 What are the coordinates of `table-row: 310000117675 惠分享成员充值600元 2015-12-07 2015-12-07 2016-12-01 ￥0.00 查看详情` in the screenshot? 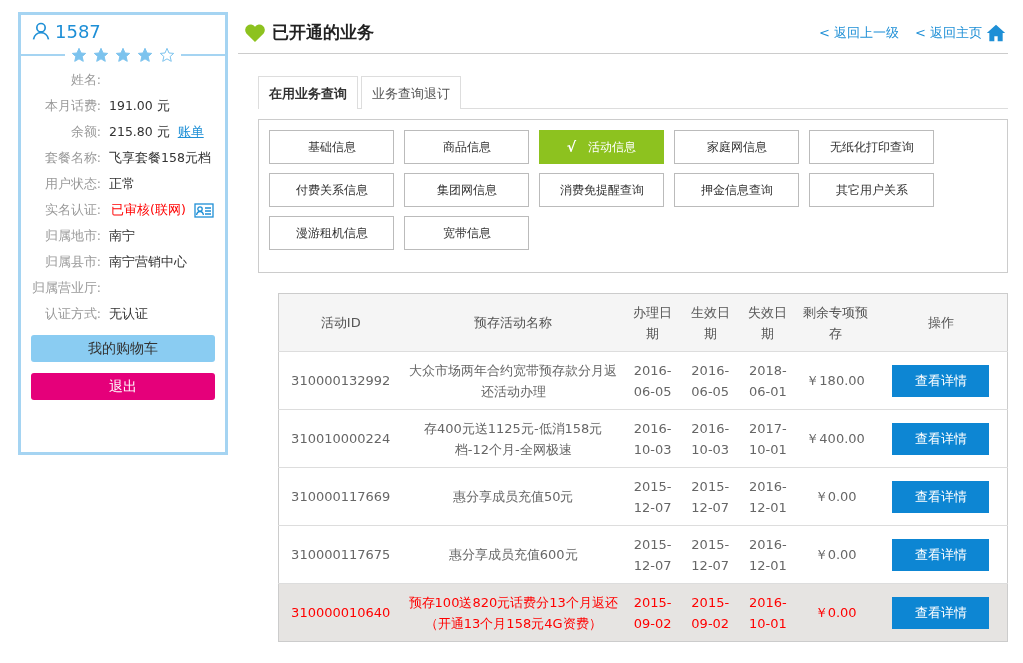 It's located at (643, 554).